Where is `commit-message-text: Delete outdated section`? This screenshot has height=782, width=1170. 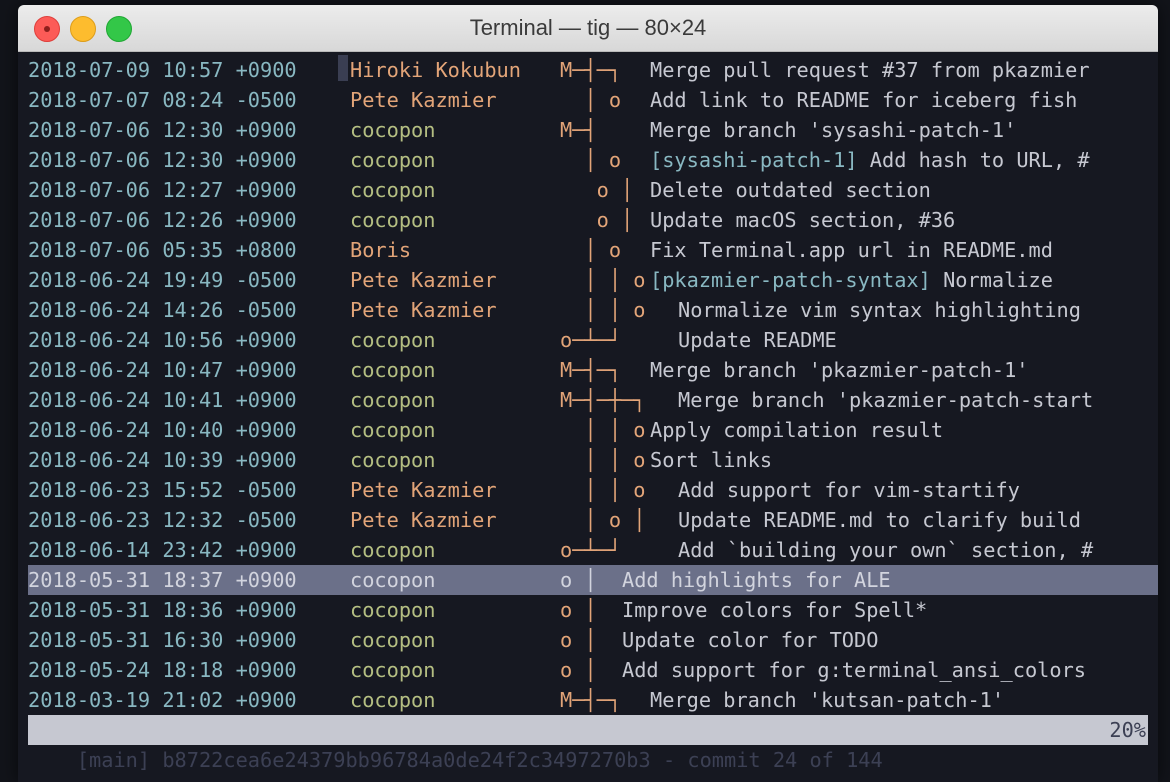 commit-message-text: Delete outdated section is located at coordinates (790, 190).